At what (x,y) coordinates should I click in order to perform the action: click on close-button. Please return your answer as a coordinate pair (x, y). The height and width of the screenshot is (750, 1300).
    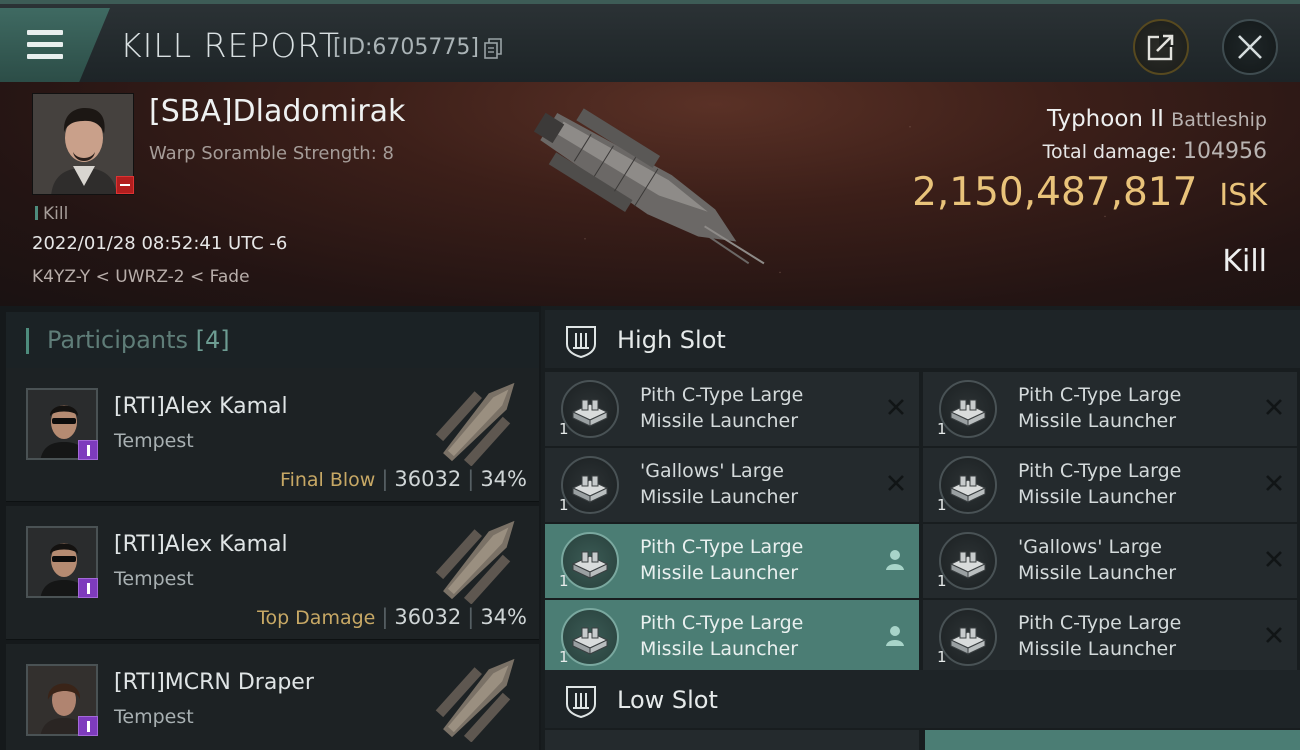
    Looking at the image, I should click on (1250, 47).